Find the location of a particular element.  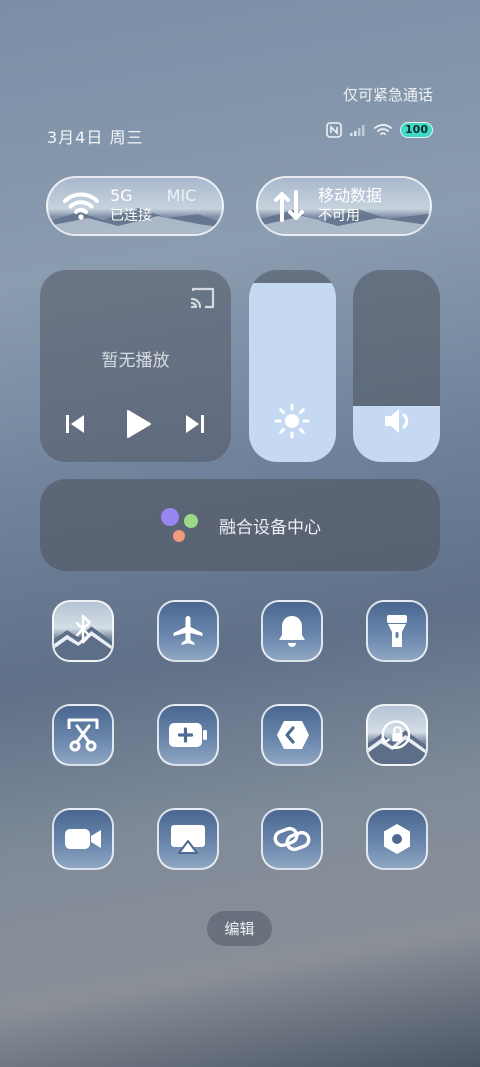

play-icon is located at coordinates (138, 424).